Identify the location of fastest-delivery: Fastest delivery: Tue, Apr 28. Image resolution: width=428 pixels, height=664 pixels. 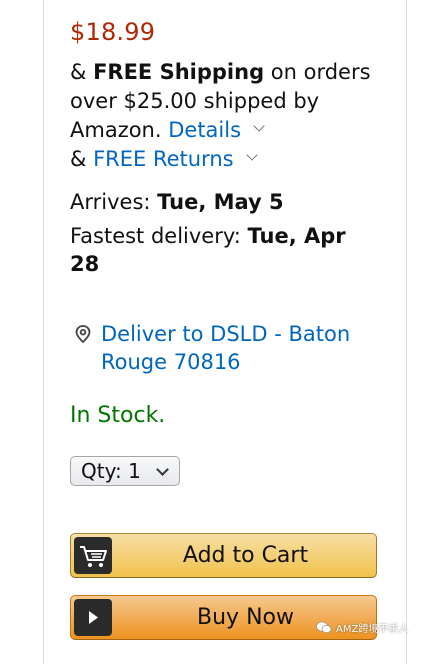
(220, 250).